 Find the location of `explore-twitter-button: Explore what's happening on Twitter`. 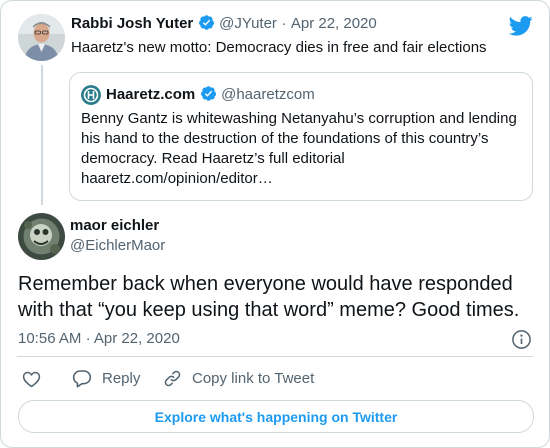

explore-twitter-button: Explore what's happening on Twitter is located at coordinates (276, 416).